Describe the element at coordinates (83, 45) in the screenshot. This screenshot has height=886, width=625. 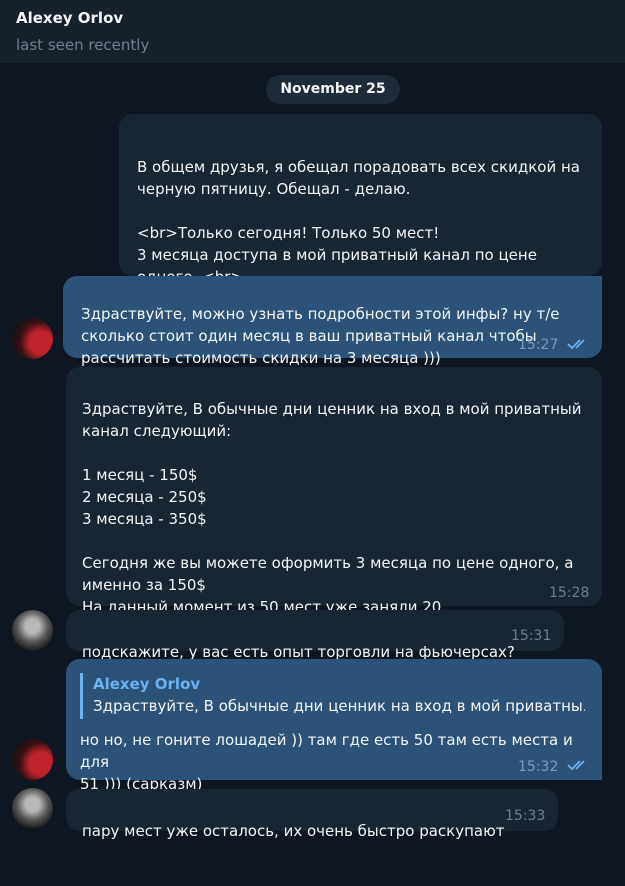
I see `contact-status: last seen recently` at that location.